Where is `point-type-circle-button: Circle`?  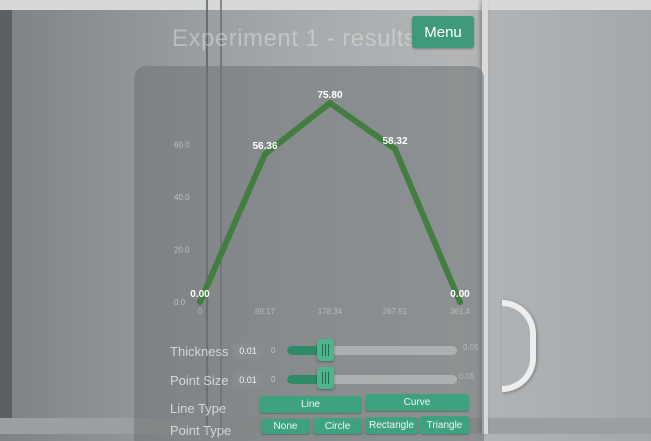 point-type-circle-button: Circle is located at coordinates (337, 426).